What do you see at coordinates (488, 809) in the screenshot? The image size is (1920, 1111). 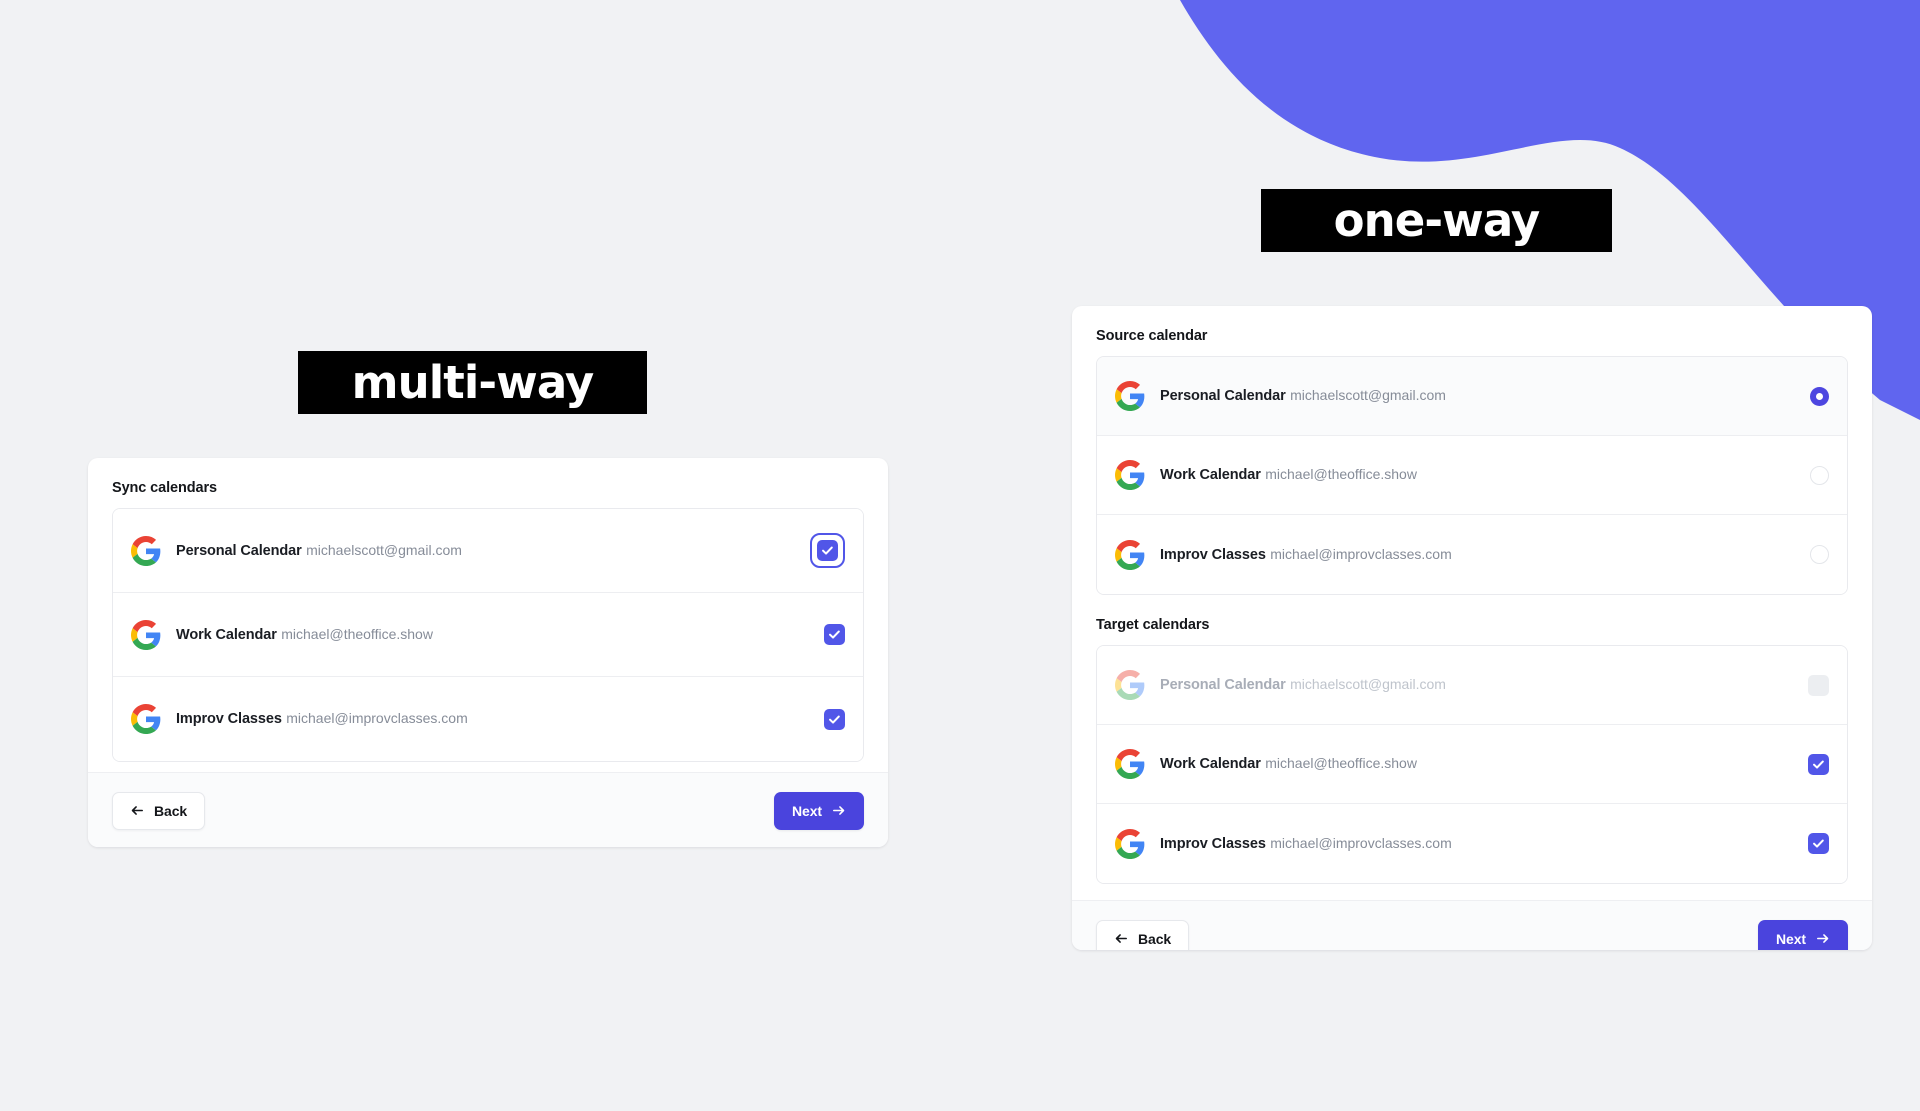 I see `multi-way-card-footer: Back Next` at bounding box center [488, 809].